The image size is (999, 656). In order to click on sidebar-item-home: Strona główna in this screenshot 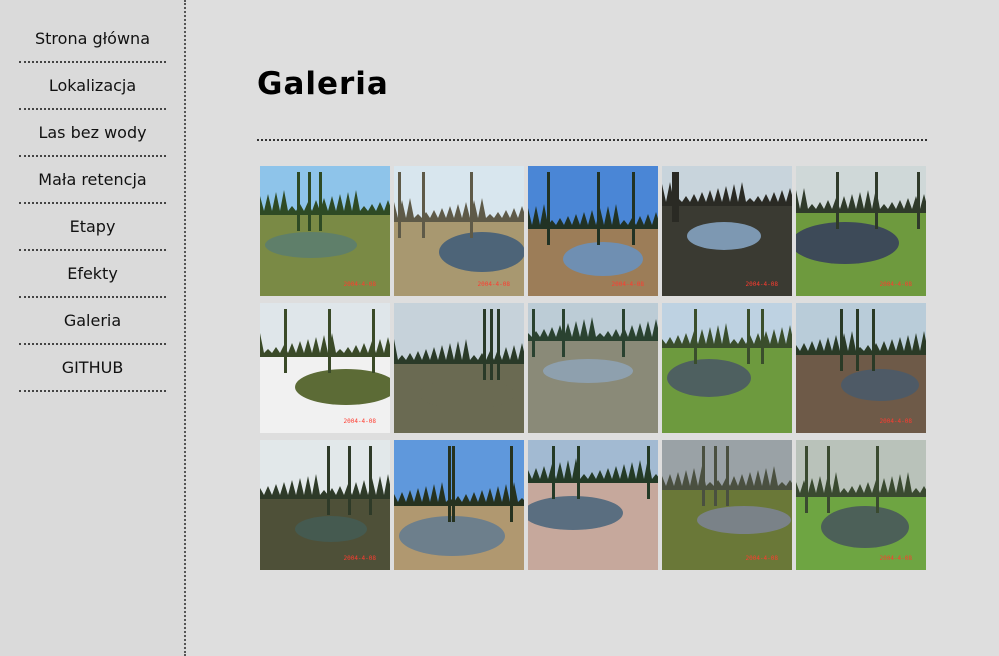, I will do `click(92, 39)`.